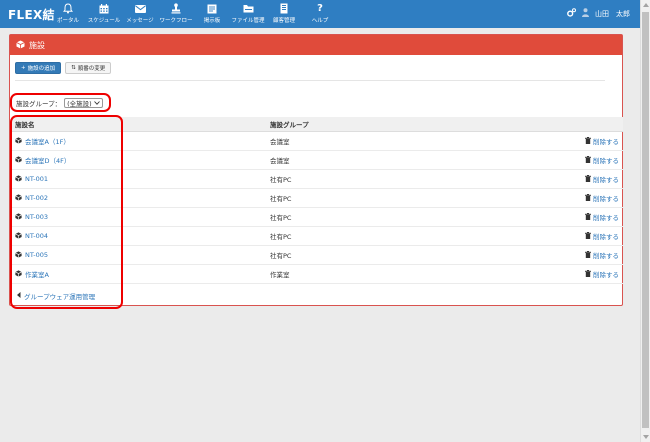  Describe the element at coordinates (31, 14) in the screenshot. I see `app-logo: FLEX結` at that location.